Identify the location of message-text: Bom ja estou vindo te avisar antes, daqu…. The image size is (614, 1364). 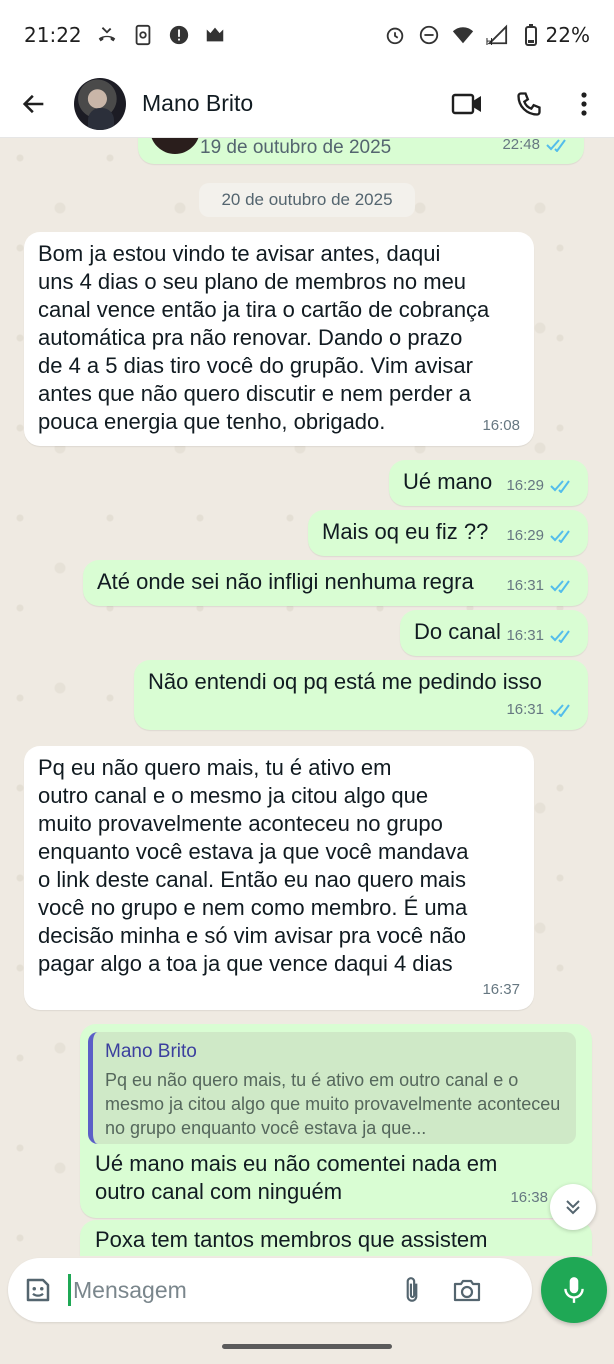
(264, 337).